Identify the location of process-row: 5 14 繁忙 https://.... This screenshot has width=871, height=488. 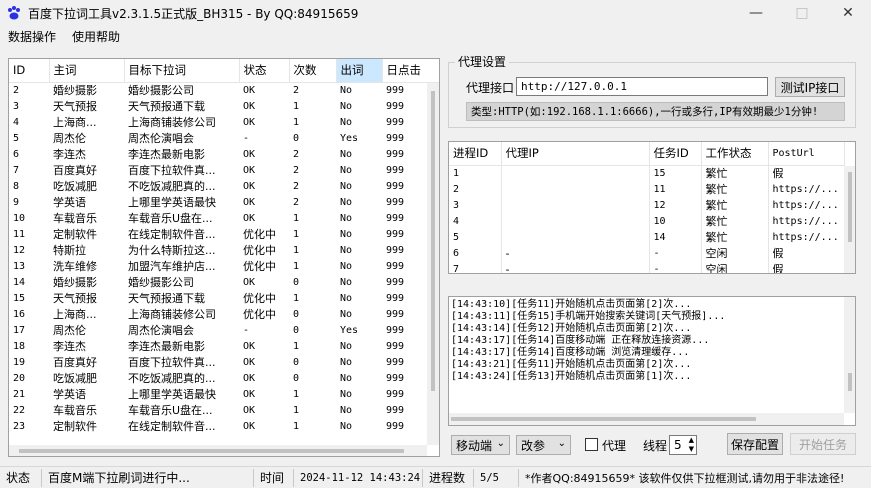
(647, 237).